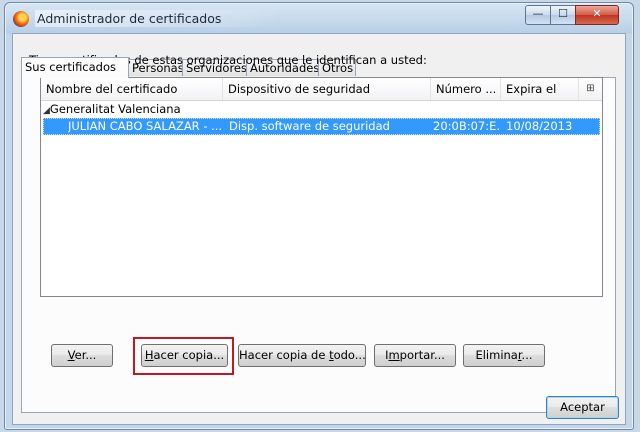 The image size is (640, 432). I want to click on maximize-button: ☐, so click(563, 15).